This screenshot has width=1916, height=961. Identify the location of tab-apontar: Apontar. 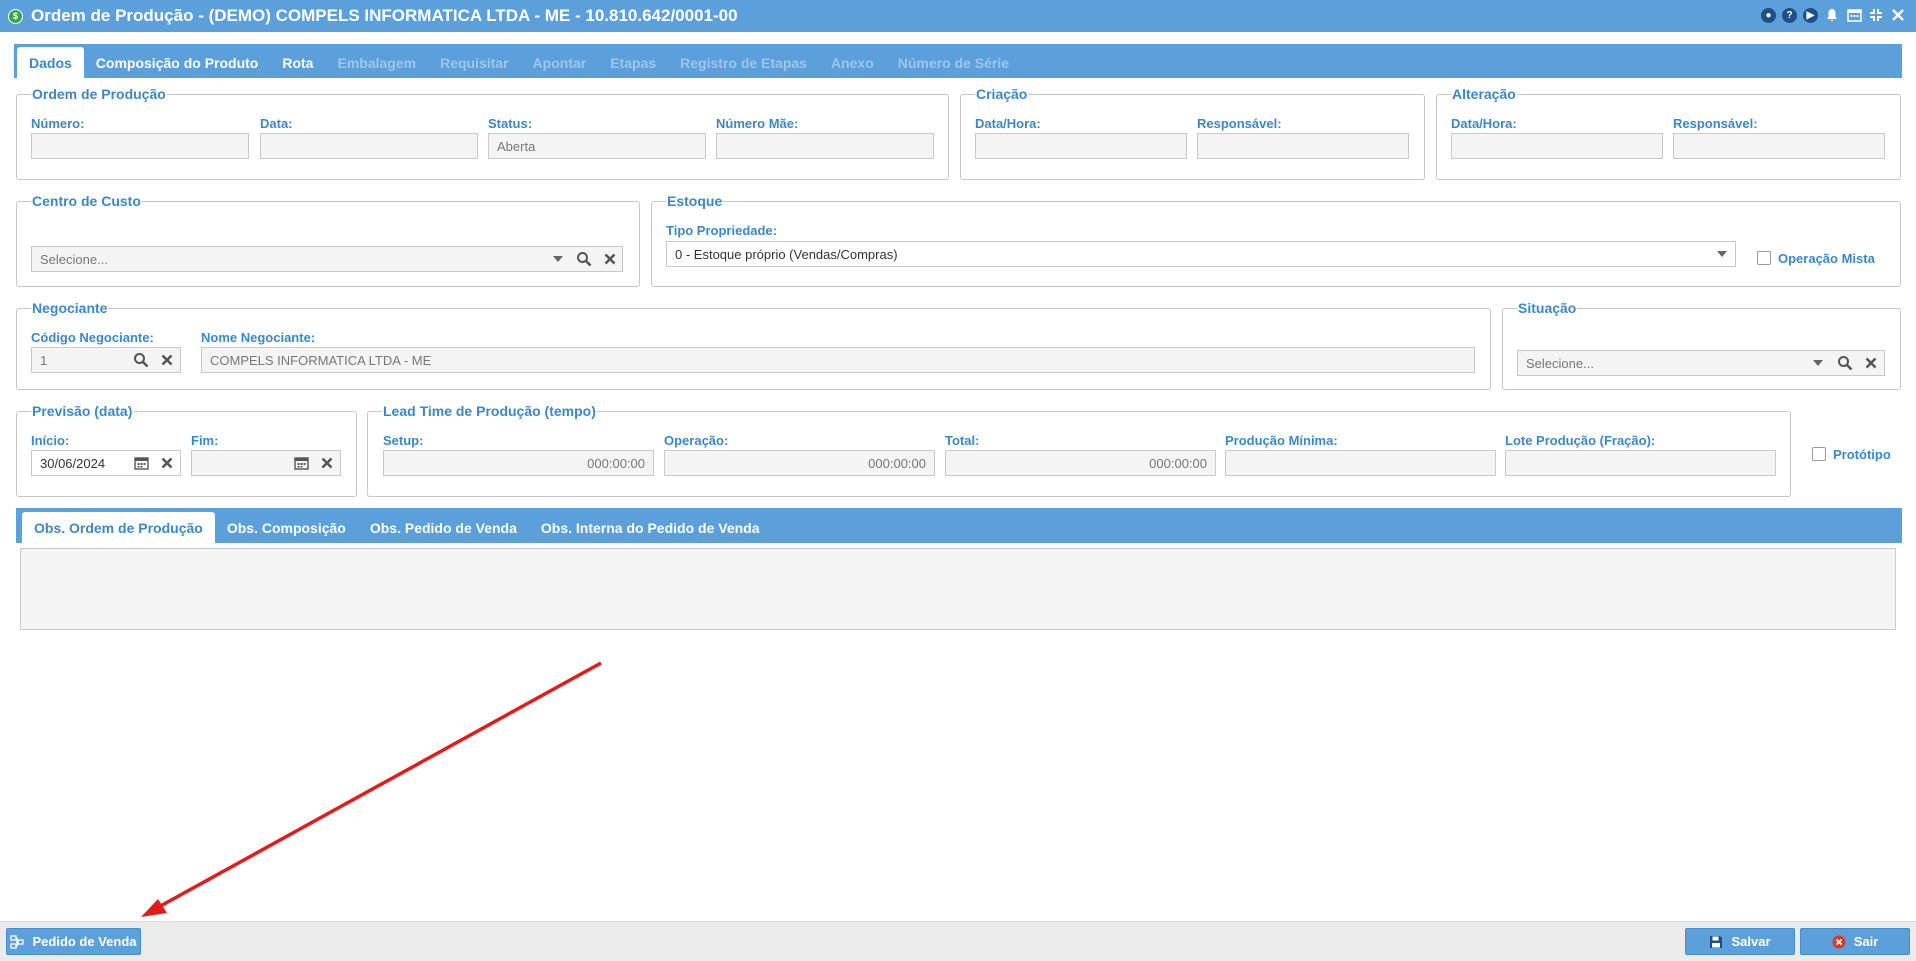
(559, 63).